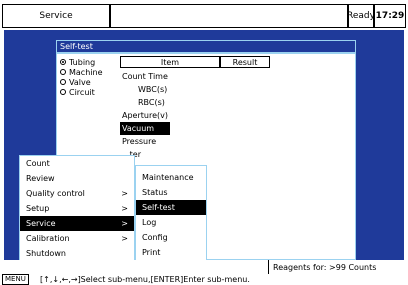 This screenshot has height=285, width=408. I want to click on menu-item-setup: Setup >, so click(77, 208).